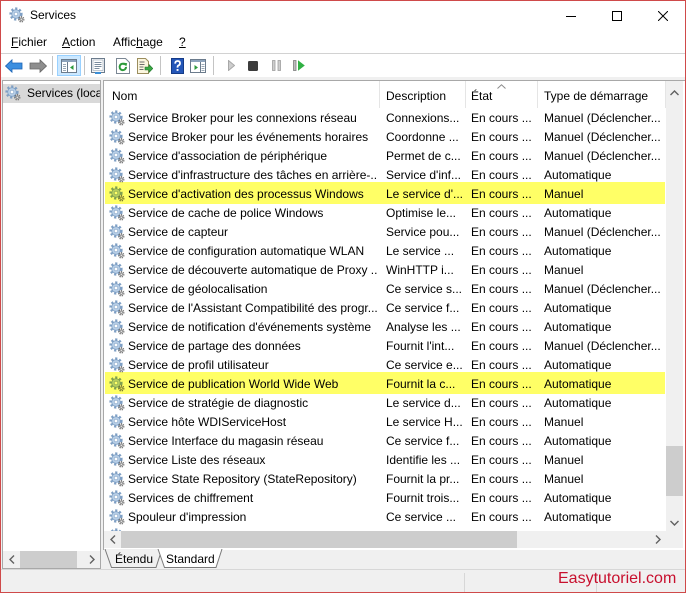 The height and width of the screenshot is (593, 686). I want to click on service-startup-type: Manuel, so click(564, 460).